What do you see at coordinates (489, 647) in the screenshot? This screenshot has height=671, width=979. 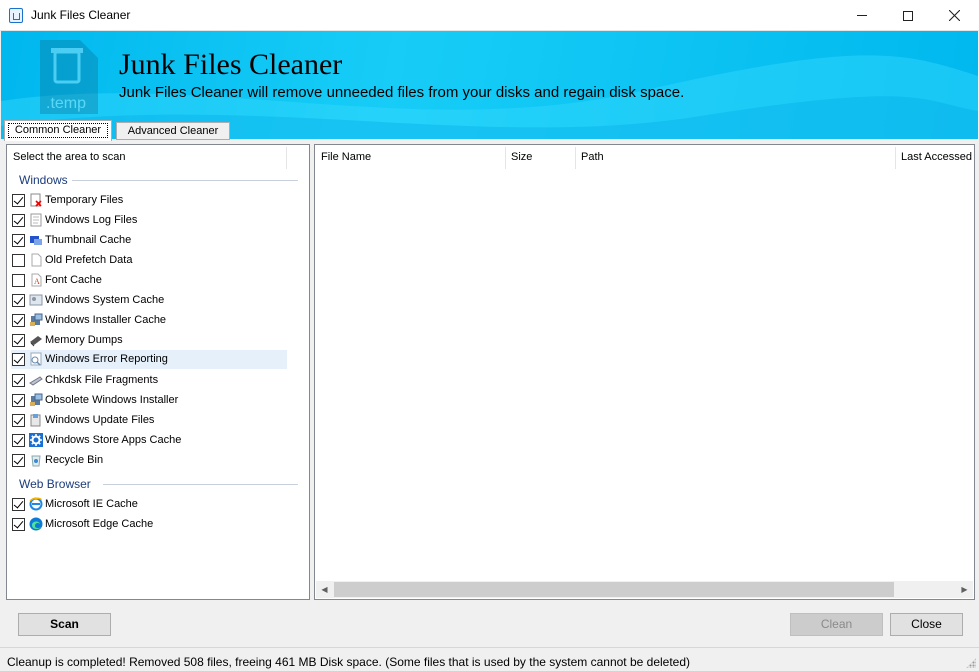 I see `status-divider` at bounding box center [489, 647].